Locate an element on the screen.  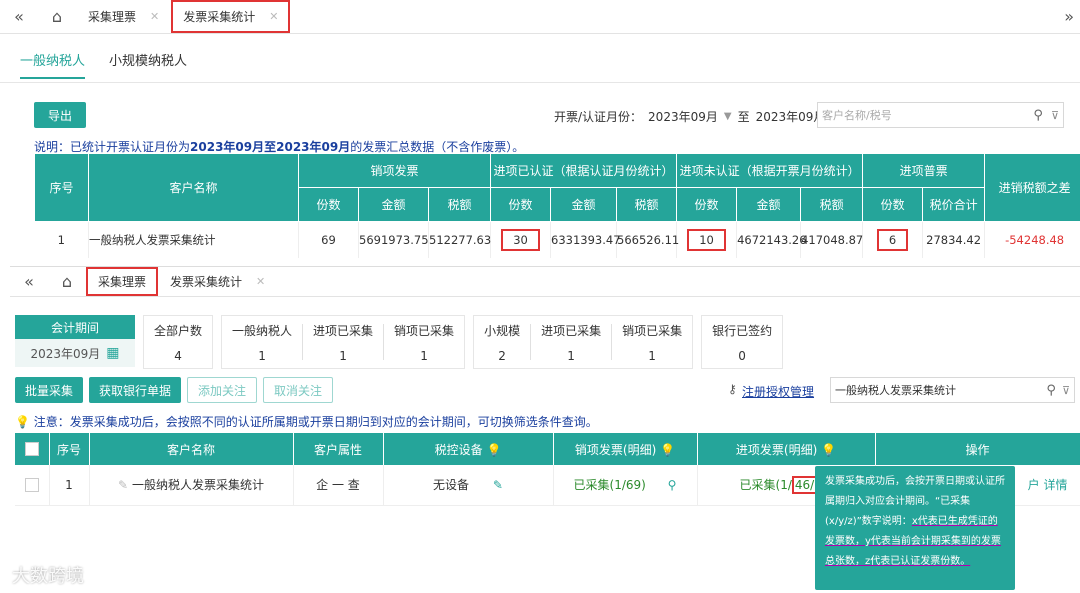
stat-card-general: 一般纳税人 1 进项已采集 1 销项已采集 1 is located at coordinates (343, 342).